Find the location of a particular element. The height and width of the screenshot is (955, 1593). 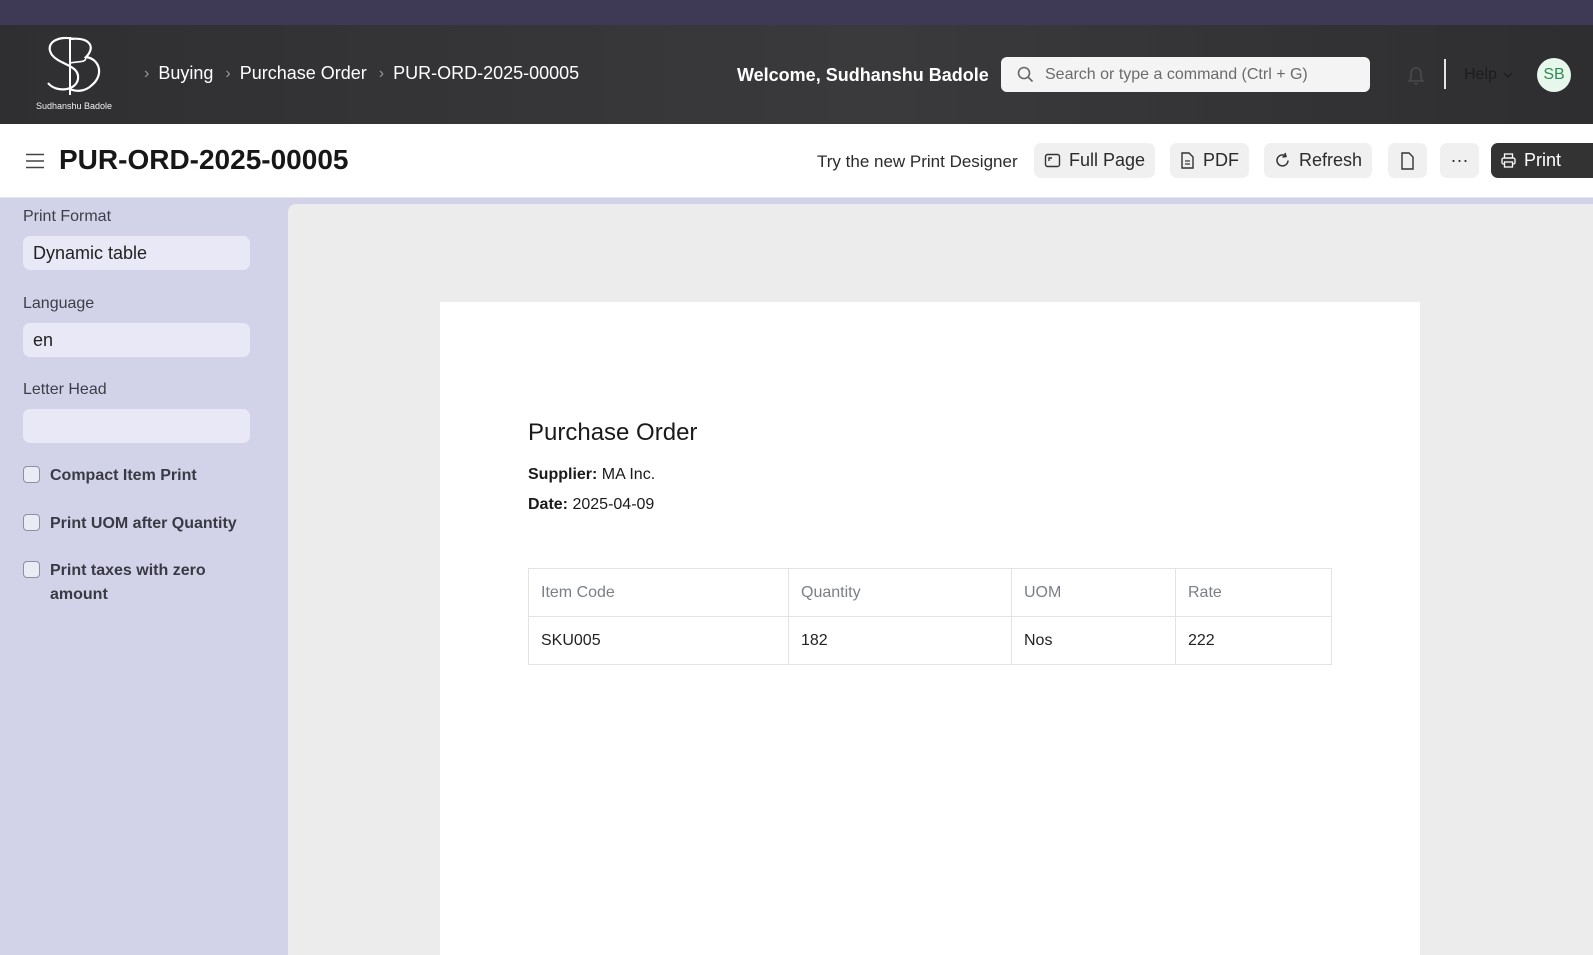

full-page-button: Full Page is located at coordinates (1095, 160).